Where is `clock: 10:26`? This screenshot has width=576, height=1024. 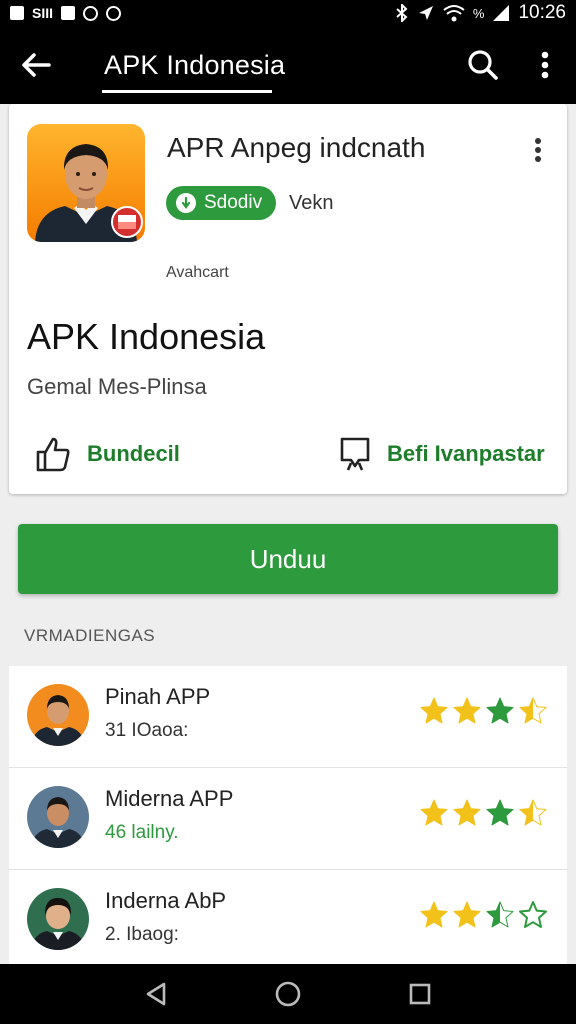 clock: 10:26 is located at coordinates (542, 12).